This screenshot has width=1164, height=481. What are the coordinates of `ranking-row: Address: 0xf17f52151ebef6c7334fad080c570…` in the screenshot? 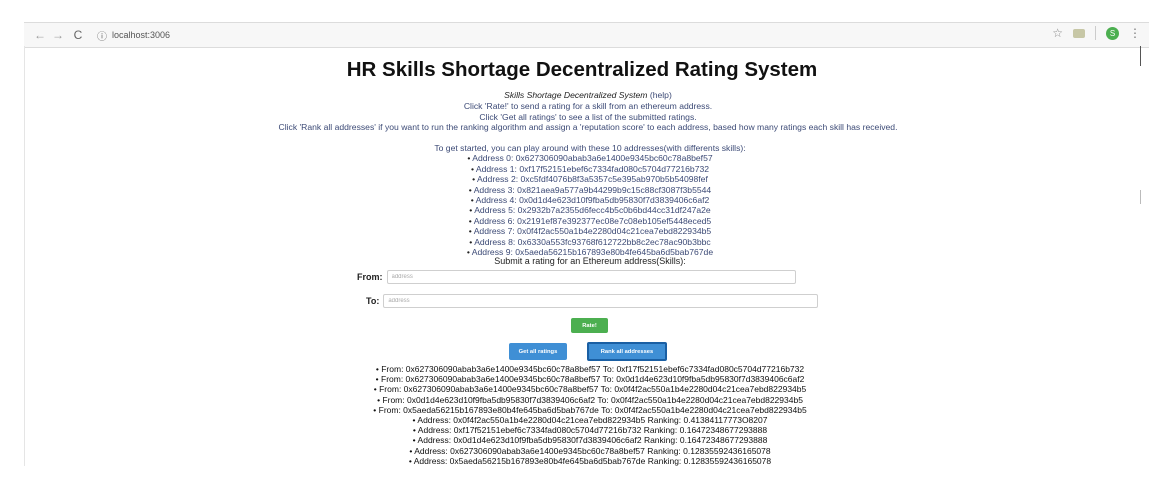 It's located at (582, 430).